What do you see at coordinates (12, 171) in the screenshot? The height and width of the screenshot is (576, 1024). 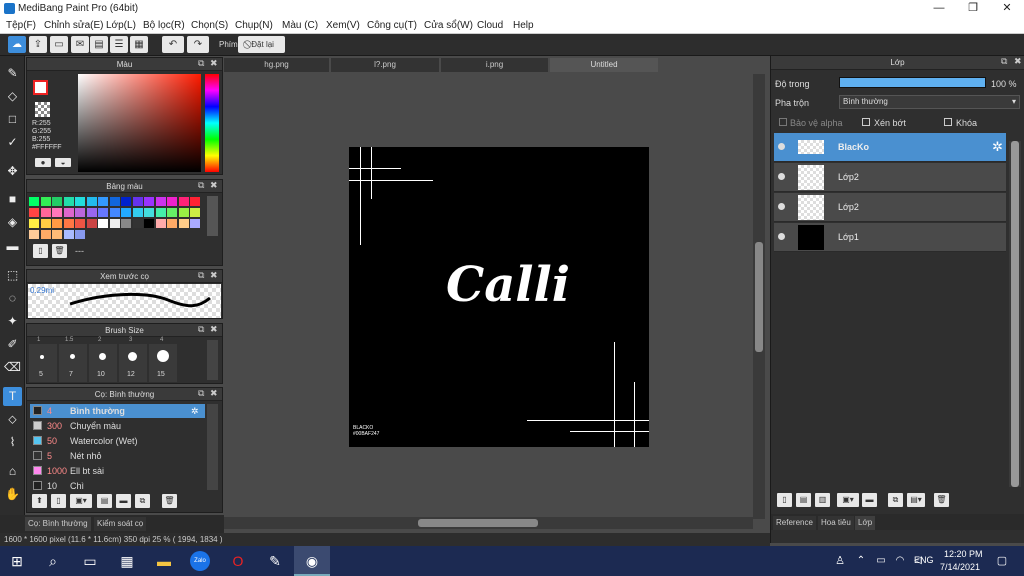 I see `move-tool-icon: ✥` at bounding box center [12, 171].